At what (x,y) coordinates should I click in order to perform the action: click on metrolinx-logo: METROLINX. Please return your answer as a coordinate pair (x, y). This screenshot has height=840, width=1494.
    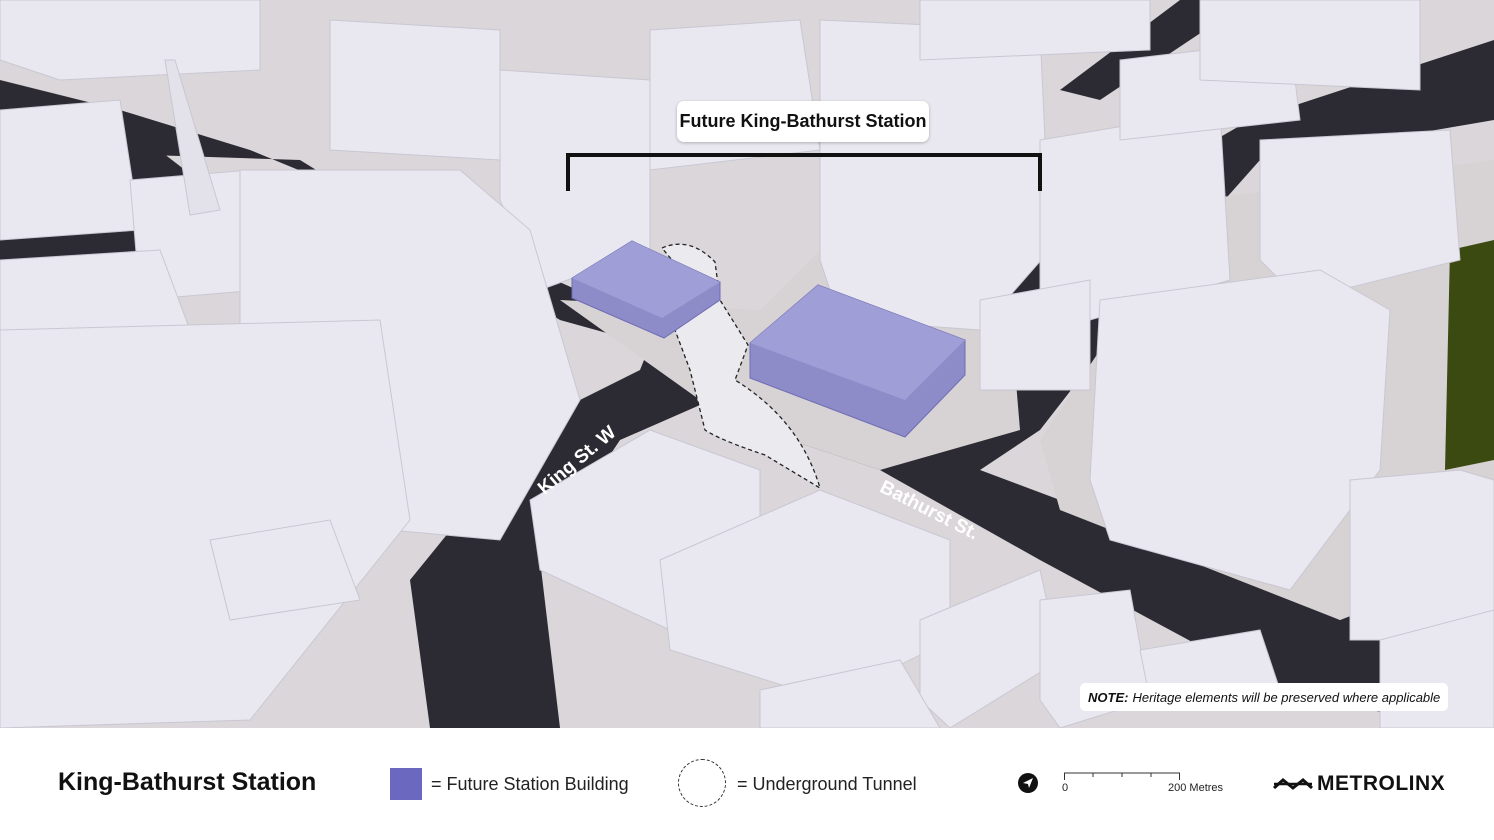
    Looking at the image, I should click on (1359, 784).